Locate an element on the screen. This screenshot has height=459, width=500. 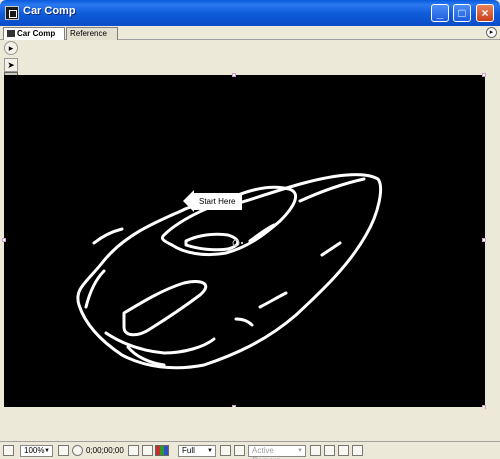
always-preview-icon is located at coordinates (8, 450).